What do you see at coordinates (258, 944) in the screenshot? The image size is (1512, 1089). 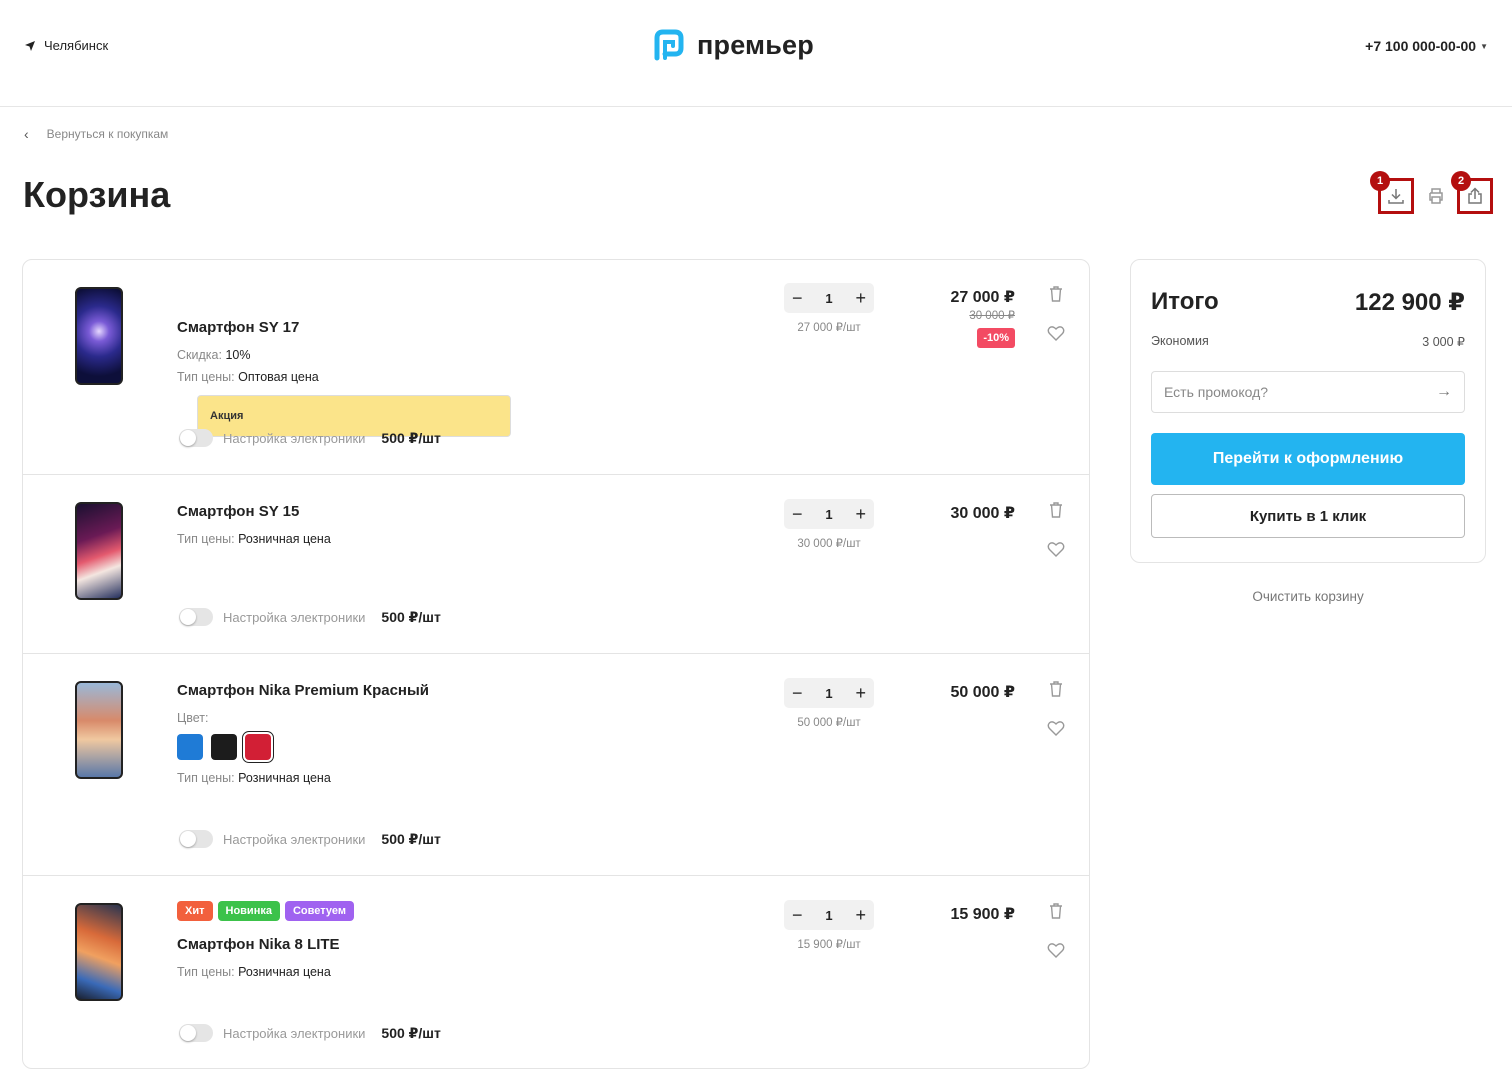 I see `product-name: Смартфон Nika 8 LITE` at bounding box center [258, 944].